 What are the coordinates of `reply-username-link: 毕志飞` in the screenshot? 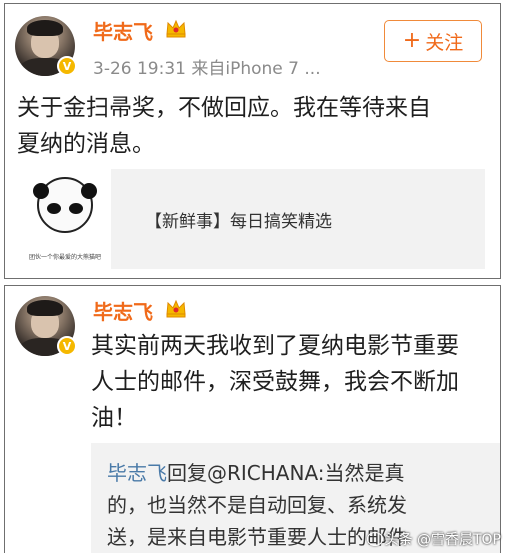 It's located at (137, 473).